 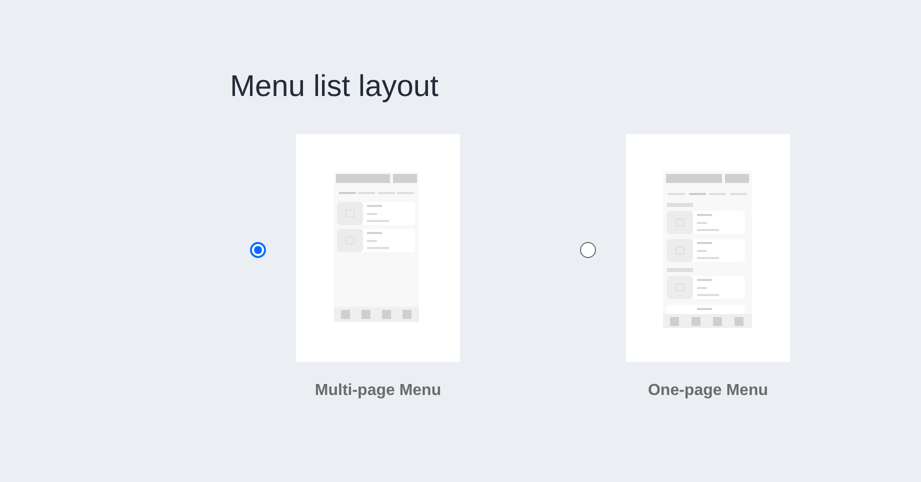 I want to click on option-label: Multi-page Menu, so click(x=378, y=391).